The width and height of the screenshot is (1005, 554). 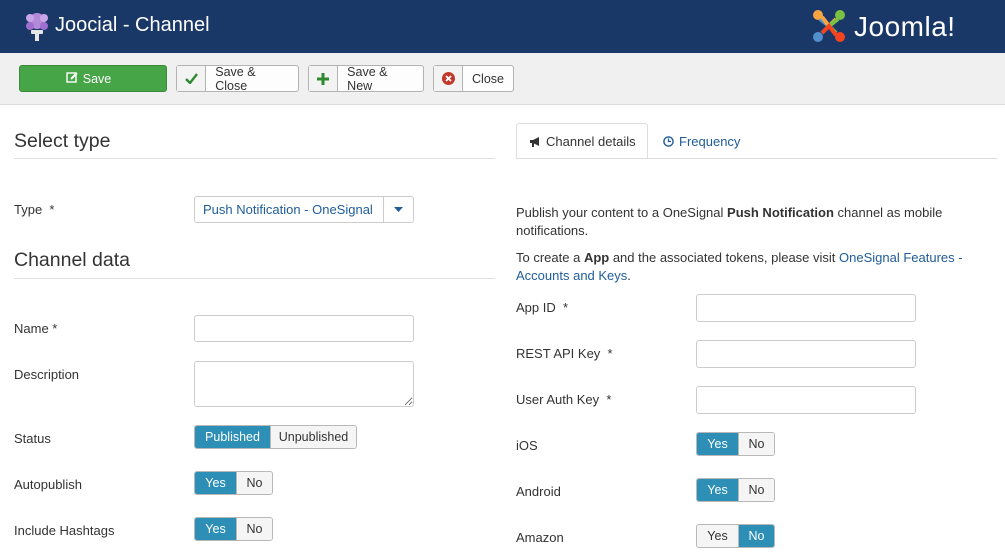 What do you see at coordinates (538, 491) in the screenshot?
I see `android-label: Android` at bounding box center [538, 491].